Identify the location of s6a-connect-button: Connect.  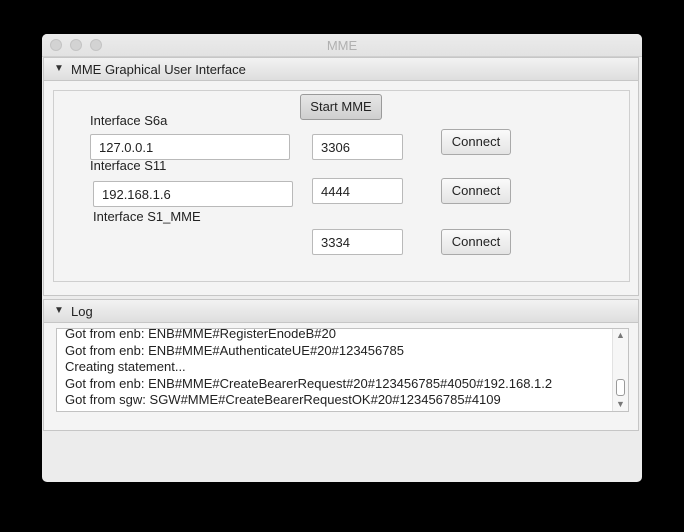
(476, 142).